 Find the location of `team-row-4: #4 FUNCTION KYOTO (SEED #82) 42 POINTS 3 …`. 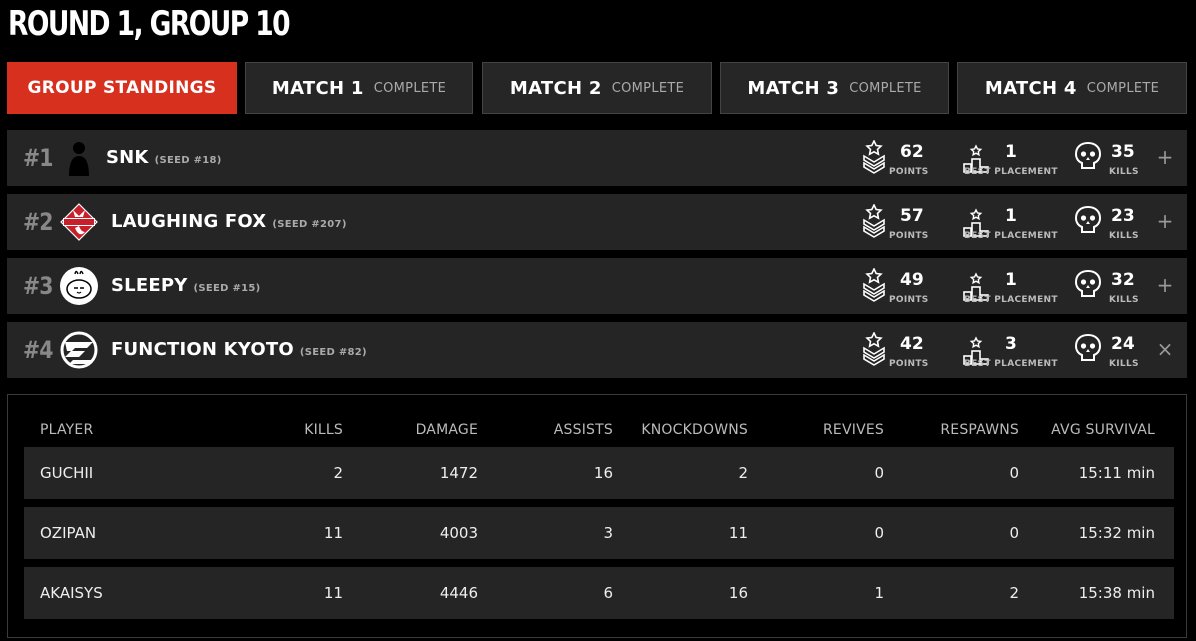

team-row-4: #4 FUNCTION KYOTO (SEED #82) 42 POINTS 3 … is located at coordinates (597, 350).